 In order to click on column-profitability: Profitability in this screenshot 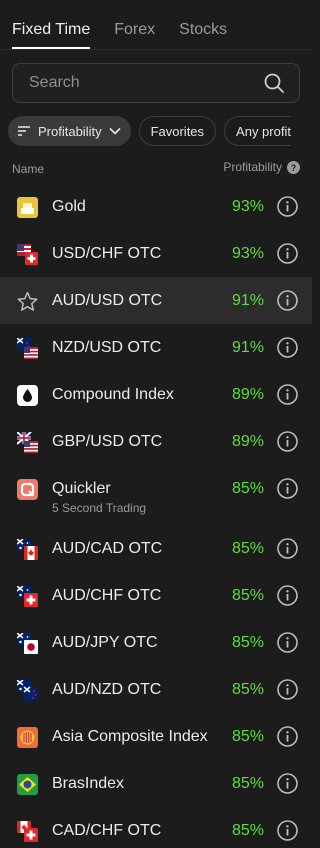, I will do `click(252, 167)`.